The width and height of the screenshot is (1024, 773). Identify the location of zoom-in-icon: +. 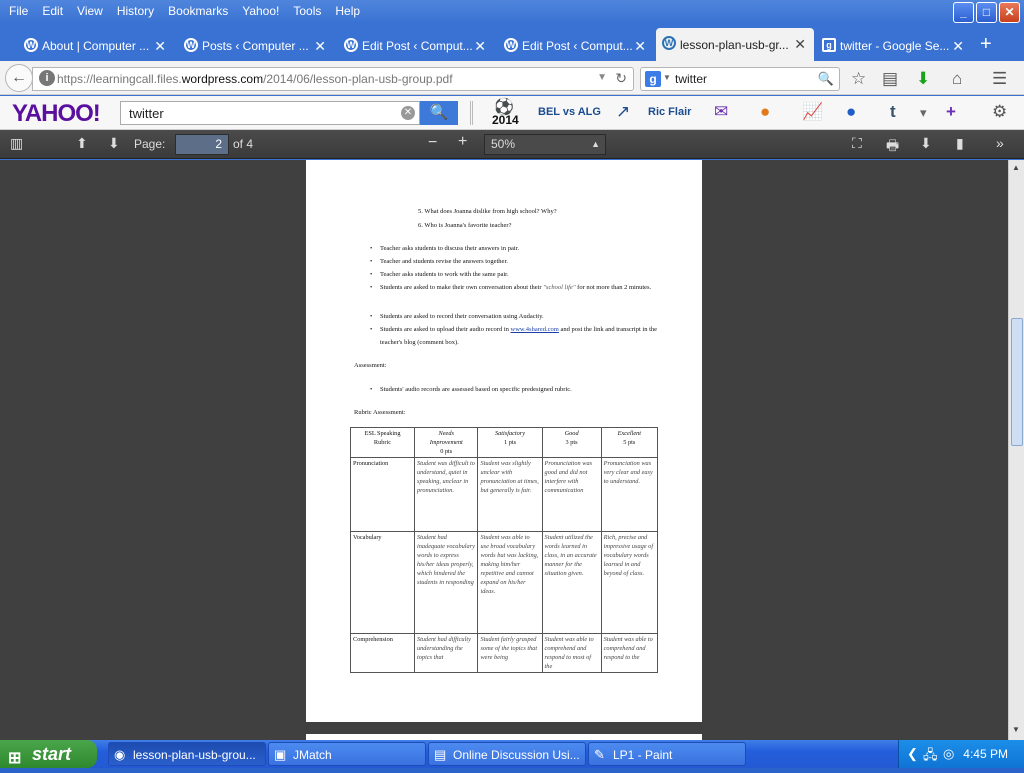
(462, 142).